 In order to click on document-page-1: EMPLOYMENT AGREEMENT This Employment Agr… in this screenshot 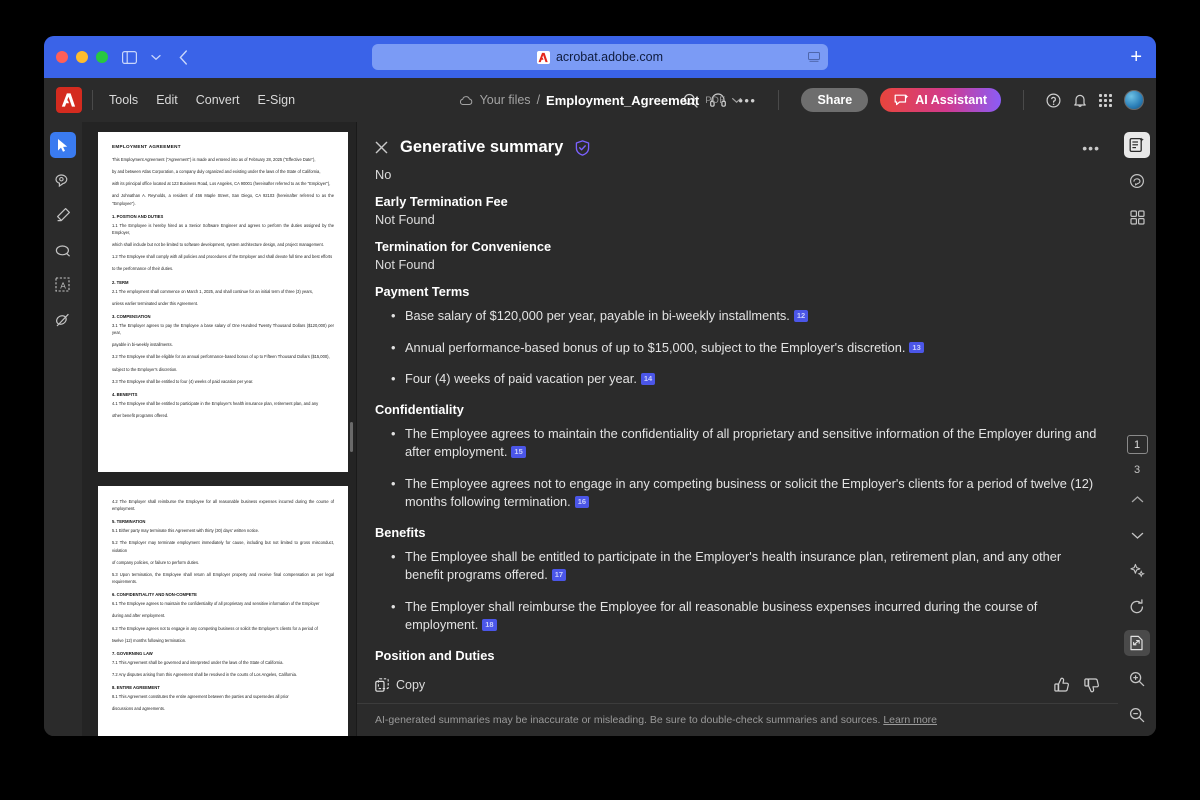, I will do `click(223, 302)`.